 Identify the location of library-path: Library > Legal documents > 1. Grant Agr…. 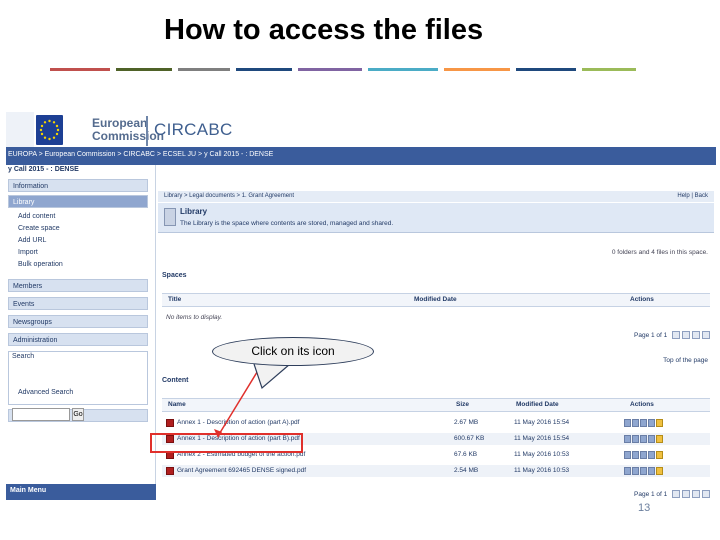
(229, 196).